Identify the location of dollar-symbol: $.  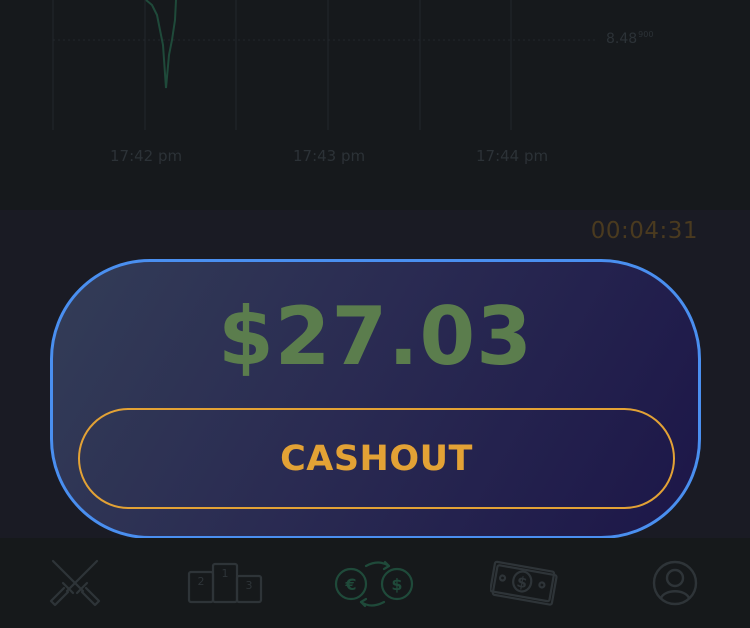
(396, 584).